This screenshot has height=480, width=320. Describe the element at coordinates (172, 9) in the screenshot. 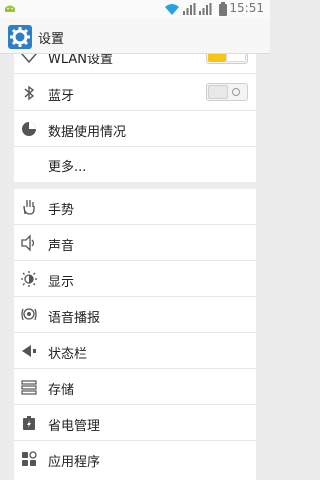

I see `wifi-icon` at that location.